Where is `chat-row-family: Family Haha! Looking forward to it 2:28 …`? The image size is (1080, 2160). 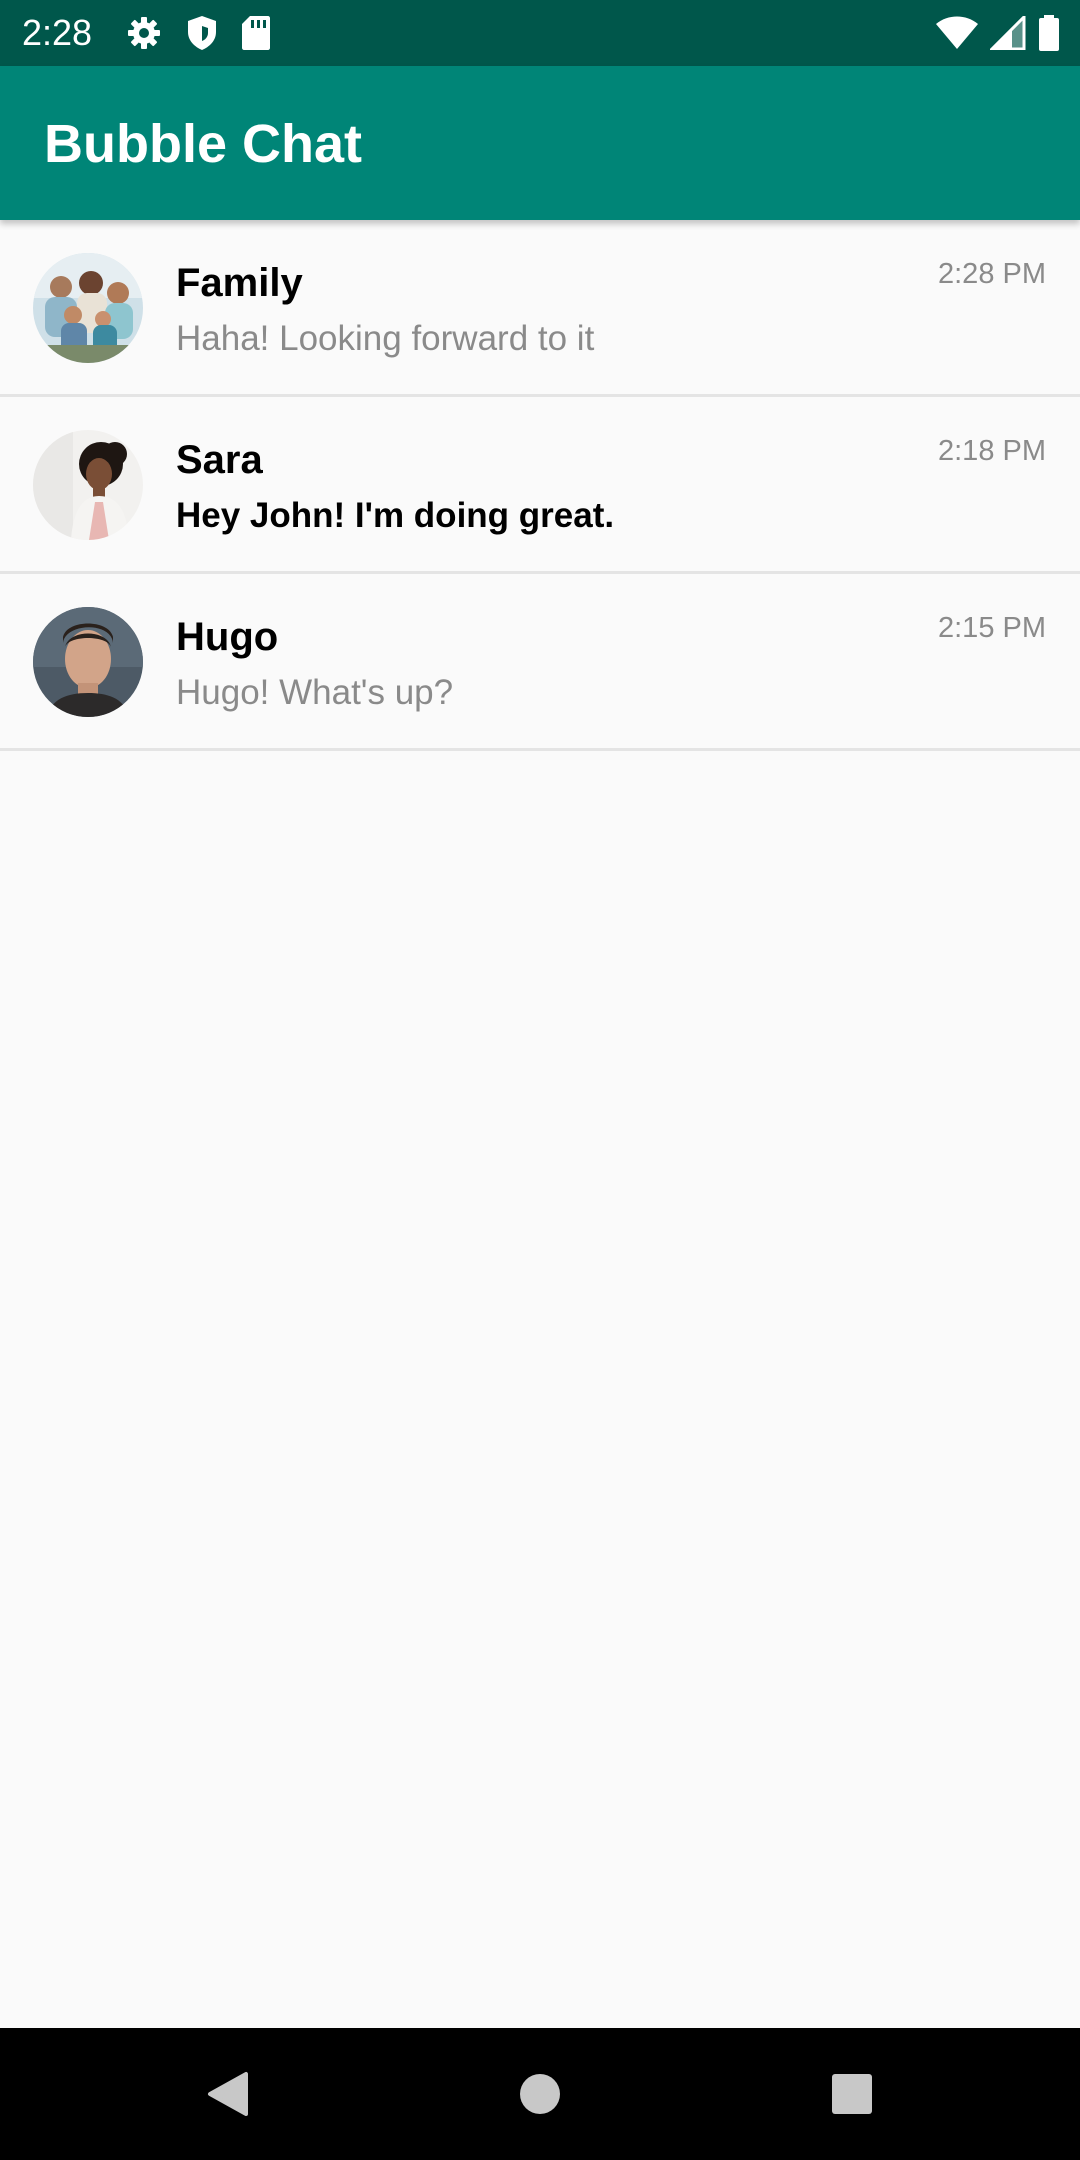 chat-row-family: Family Haha! Looking forward to it 2:28 … is located at coordinates (540, 308).